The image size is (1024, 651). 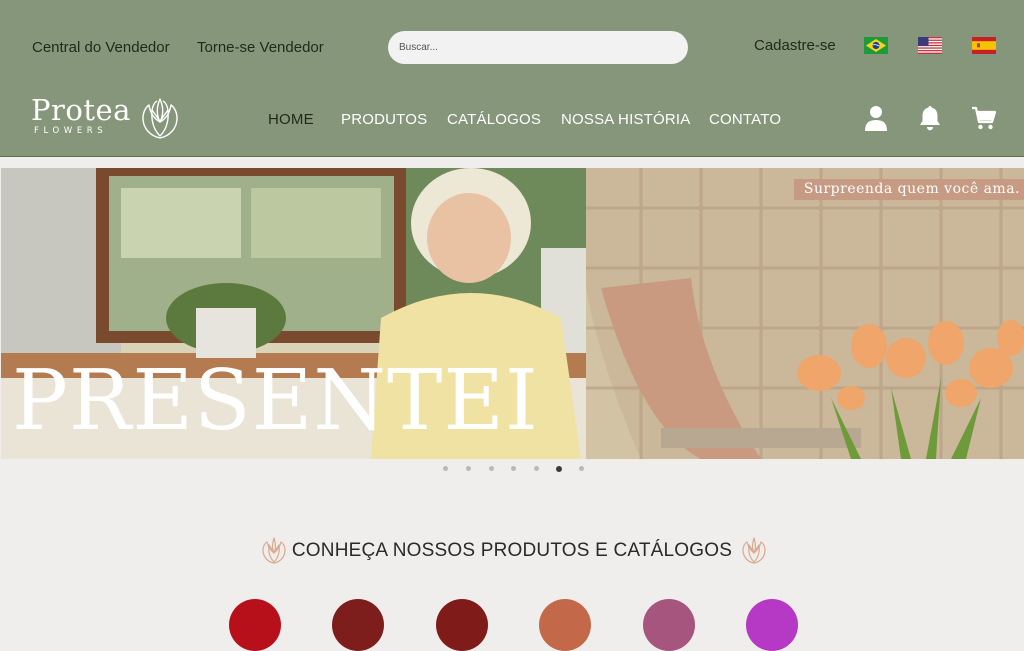 What do you see at coordinates (291, 119) in the screenshot?
I see `nav-home: HOME` at bounding box center [291, 119].